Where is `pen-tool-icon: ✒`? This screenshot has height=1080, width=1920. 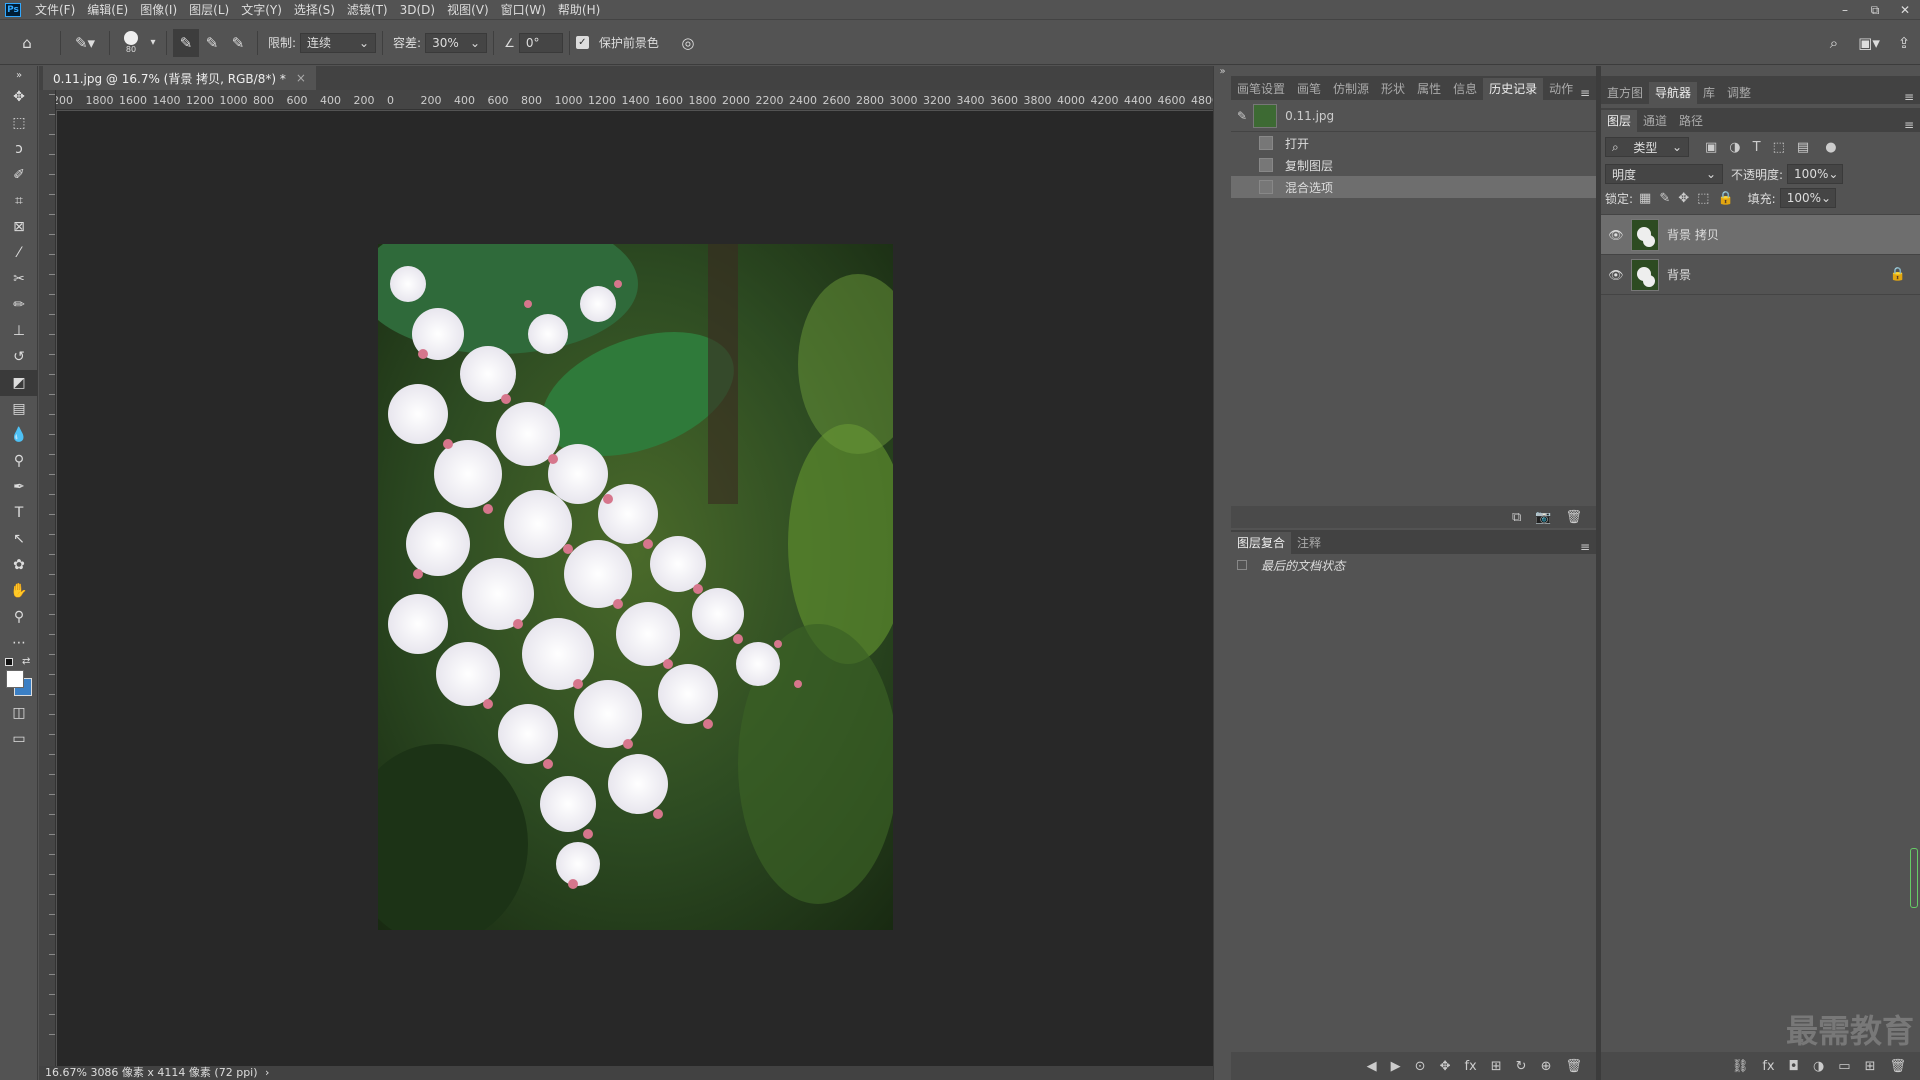 pen-tool-icon: ✒ is located at coordinates (19, 487).